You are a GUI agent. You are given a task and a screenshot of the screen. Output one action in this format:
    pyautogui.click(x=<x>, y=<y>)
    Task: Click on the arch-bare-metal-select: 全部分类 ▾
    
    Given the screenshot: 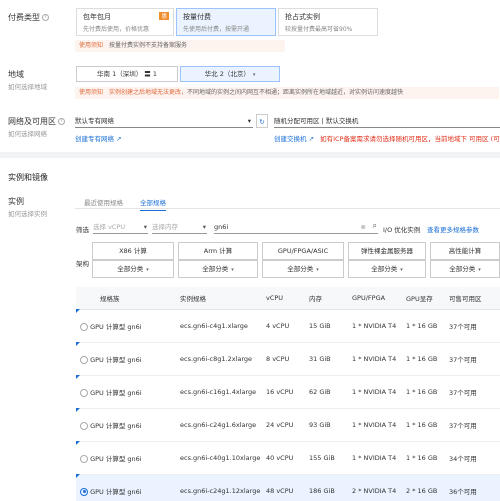 What is the action you would take?
    pyautogui.click(x=387, y=269)
    